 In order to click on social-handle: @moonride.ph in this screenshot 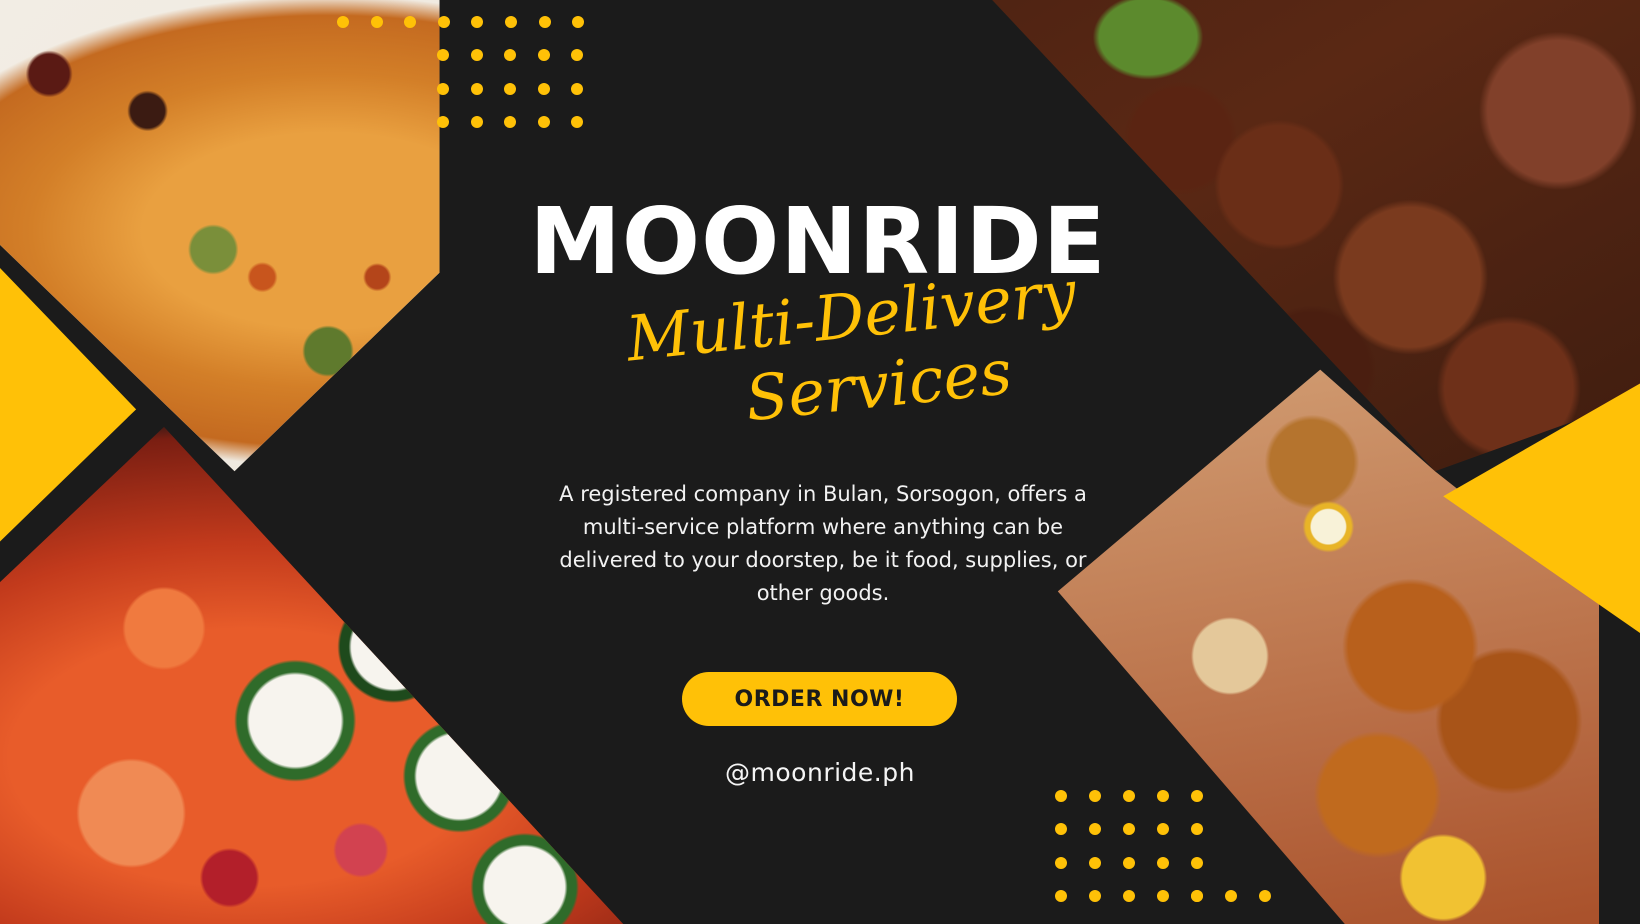, I will do `click(820, 772)`.